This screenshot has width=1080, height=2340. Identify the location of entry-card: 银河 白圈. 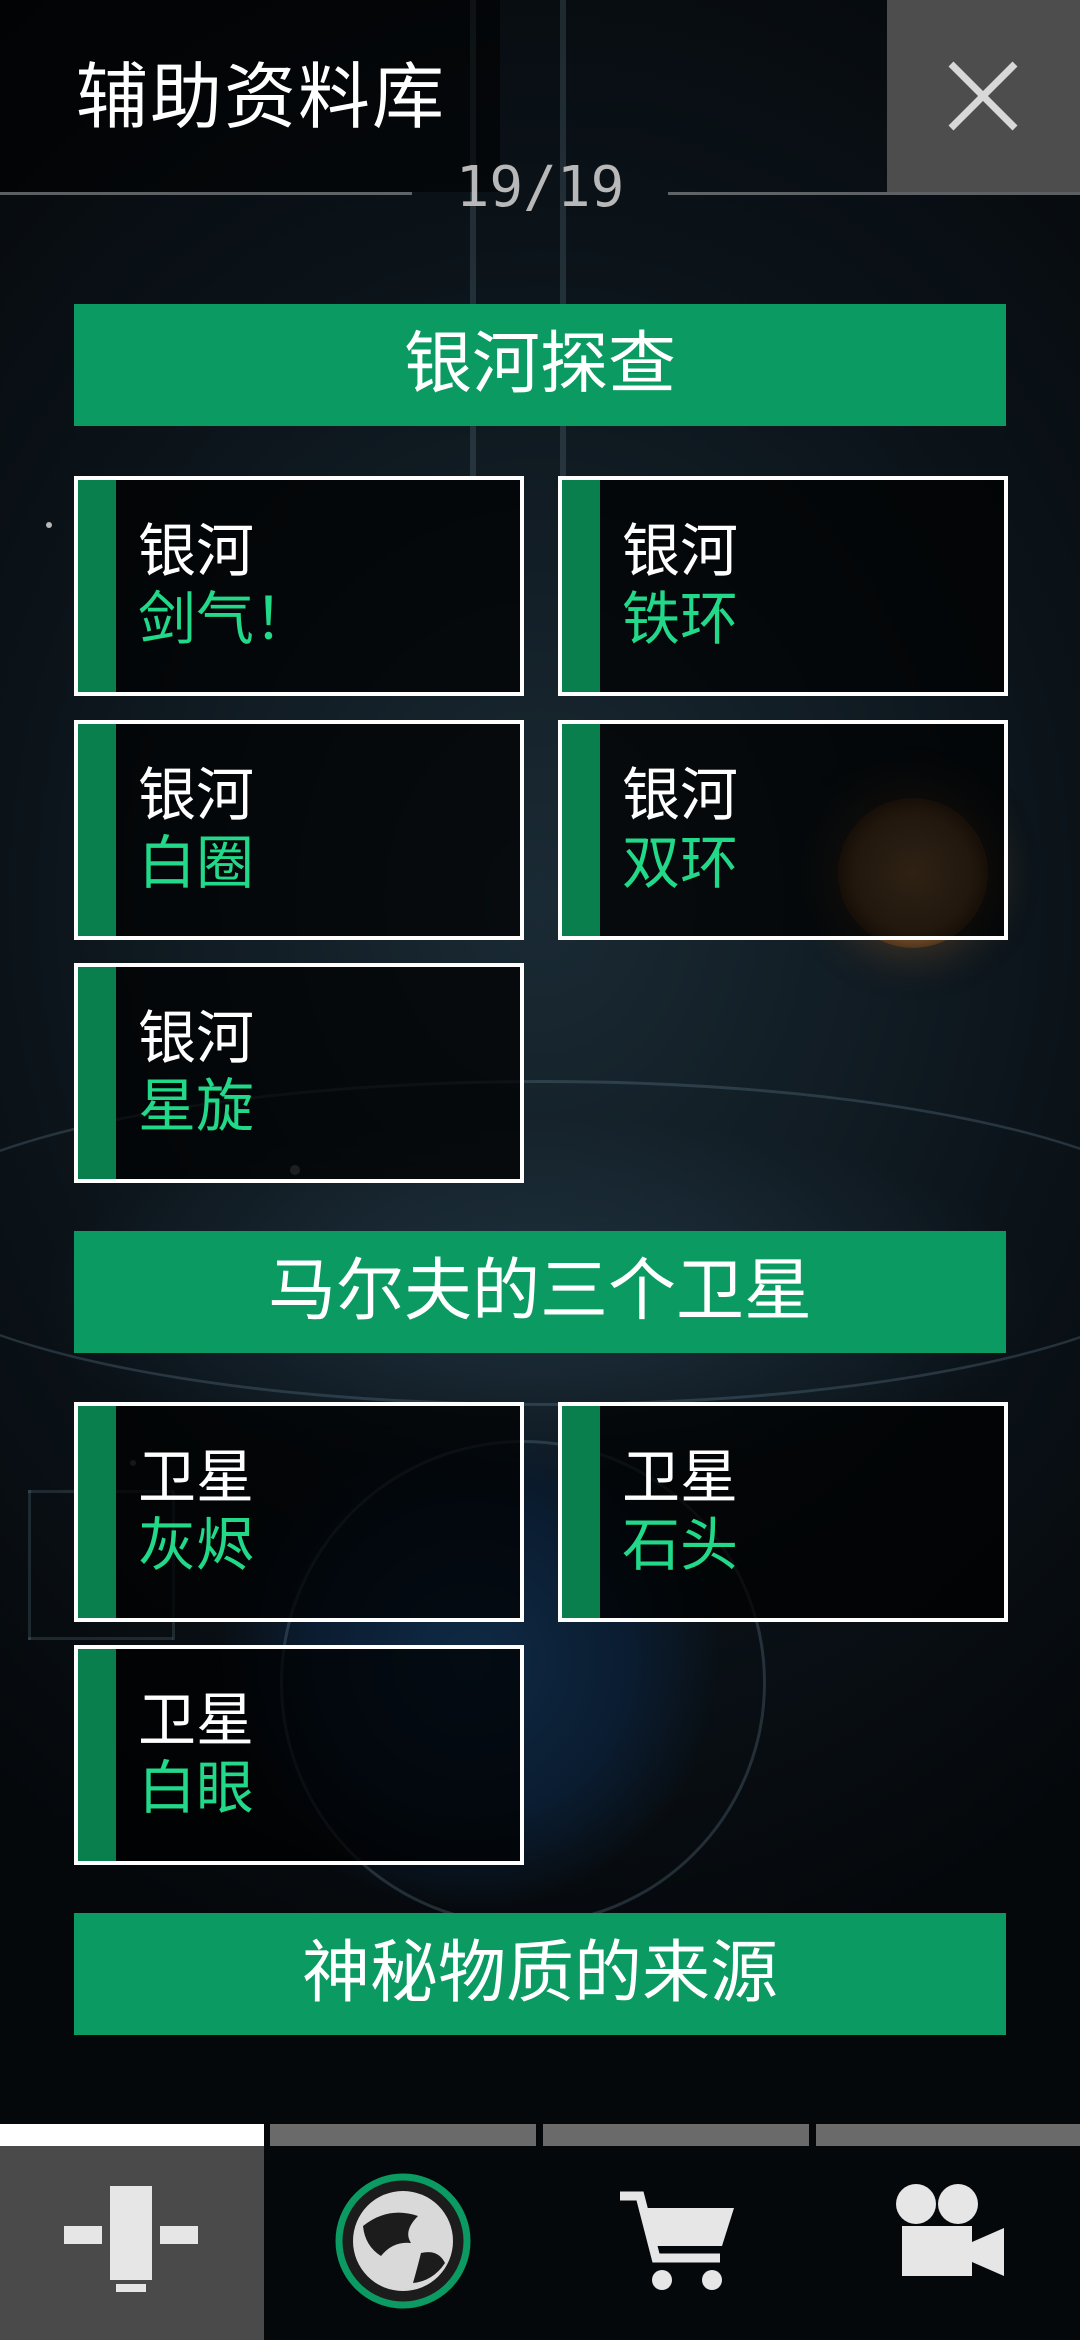
(299, 830).